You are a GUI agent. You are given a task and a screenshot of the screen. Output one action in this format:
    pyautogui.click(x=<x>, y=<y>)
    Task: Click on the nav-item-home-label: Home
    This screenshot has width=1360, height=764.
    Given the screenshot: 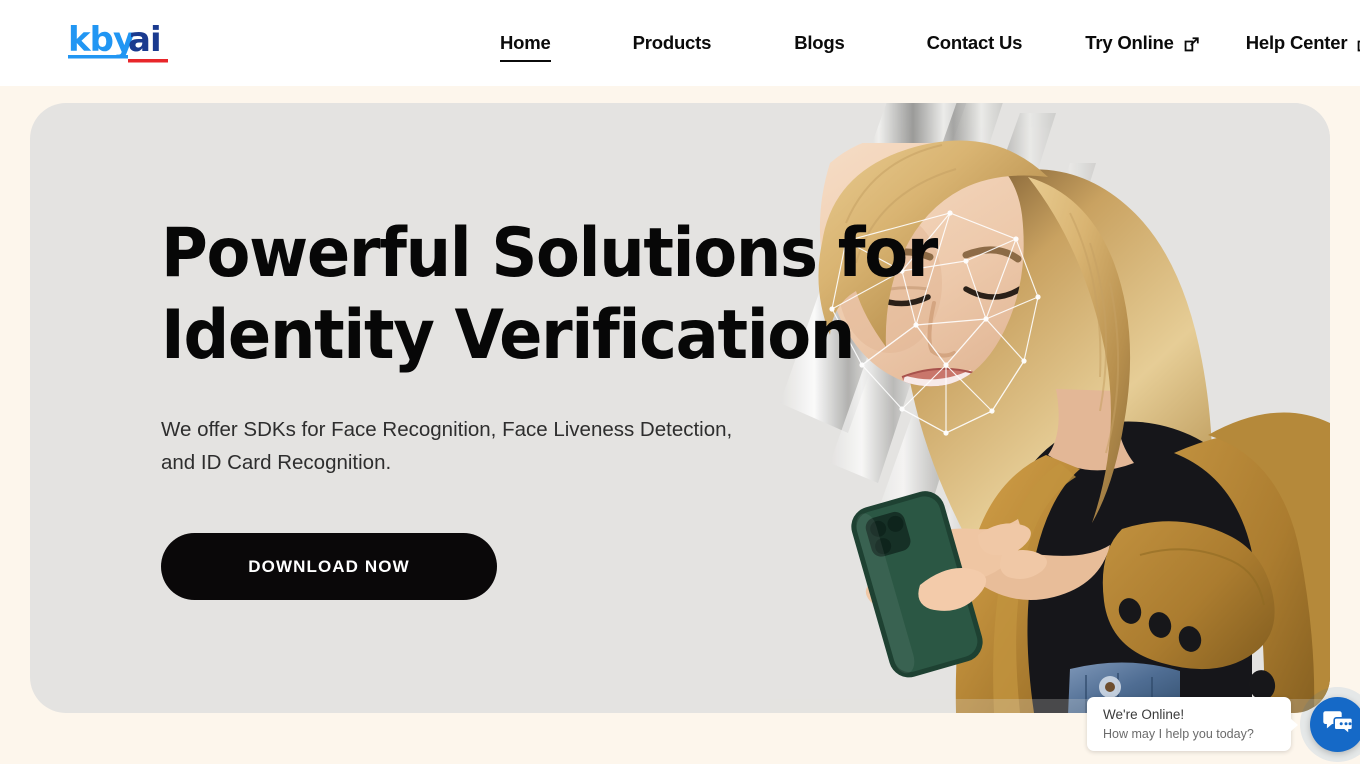 What is the action you would take?
    pyautogui.click(x=525, y=42)
    